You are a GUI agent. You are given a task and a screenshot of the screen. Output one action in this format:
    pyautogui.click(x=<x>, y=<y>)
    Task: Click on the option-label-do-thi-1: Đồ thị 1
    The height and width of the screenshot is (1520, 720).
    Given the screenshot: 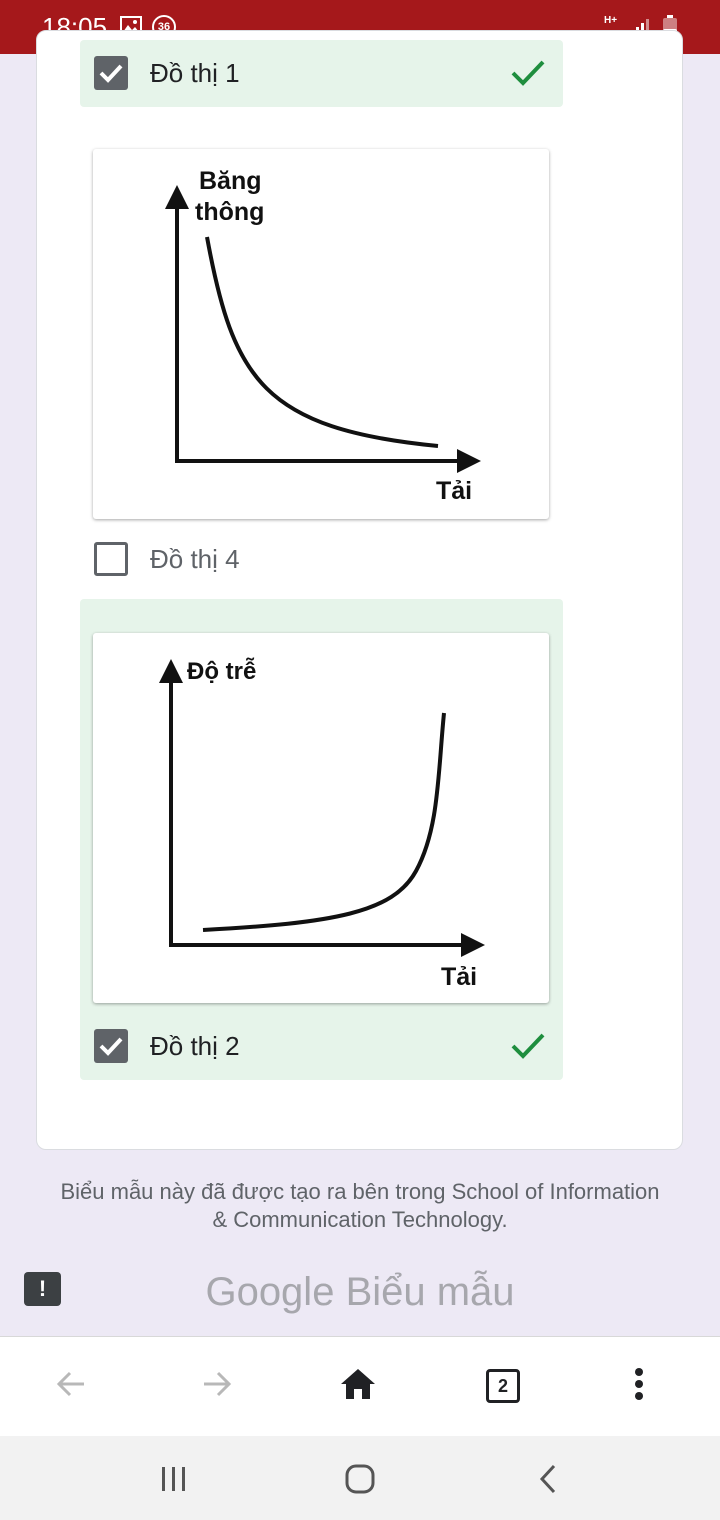 What is the action you would take?
    pyautogui.click(x=195, y=73)
    